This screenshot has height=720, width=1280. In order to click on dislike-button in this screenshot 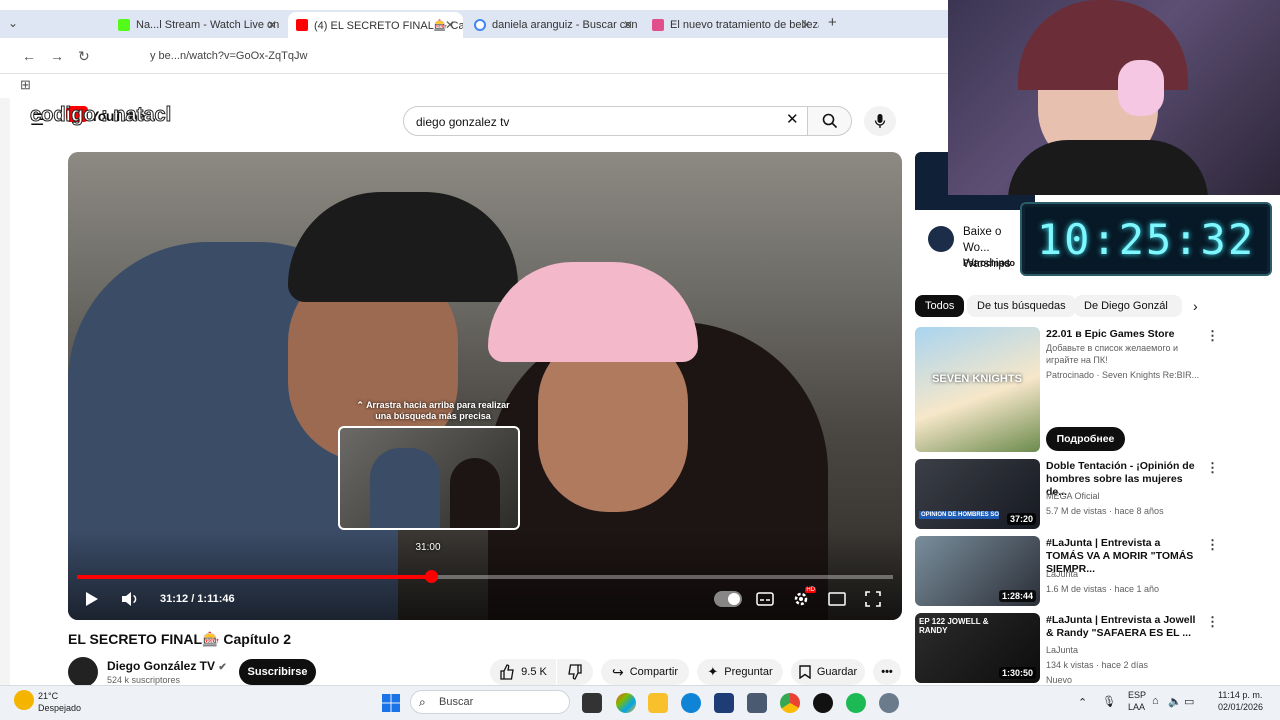, I will do `click(575, 672)`.